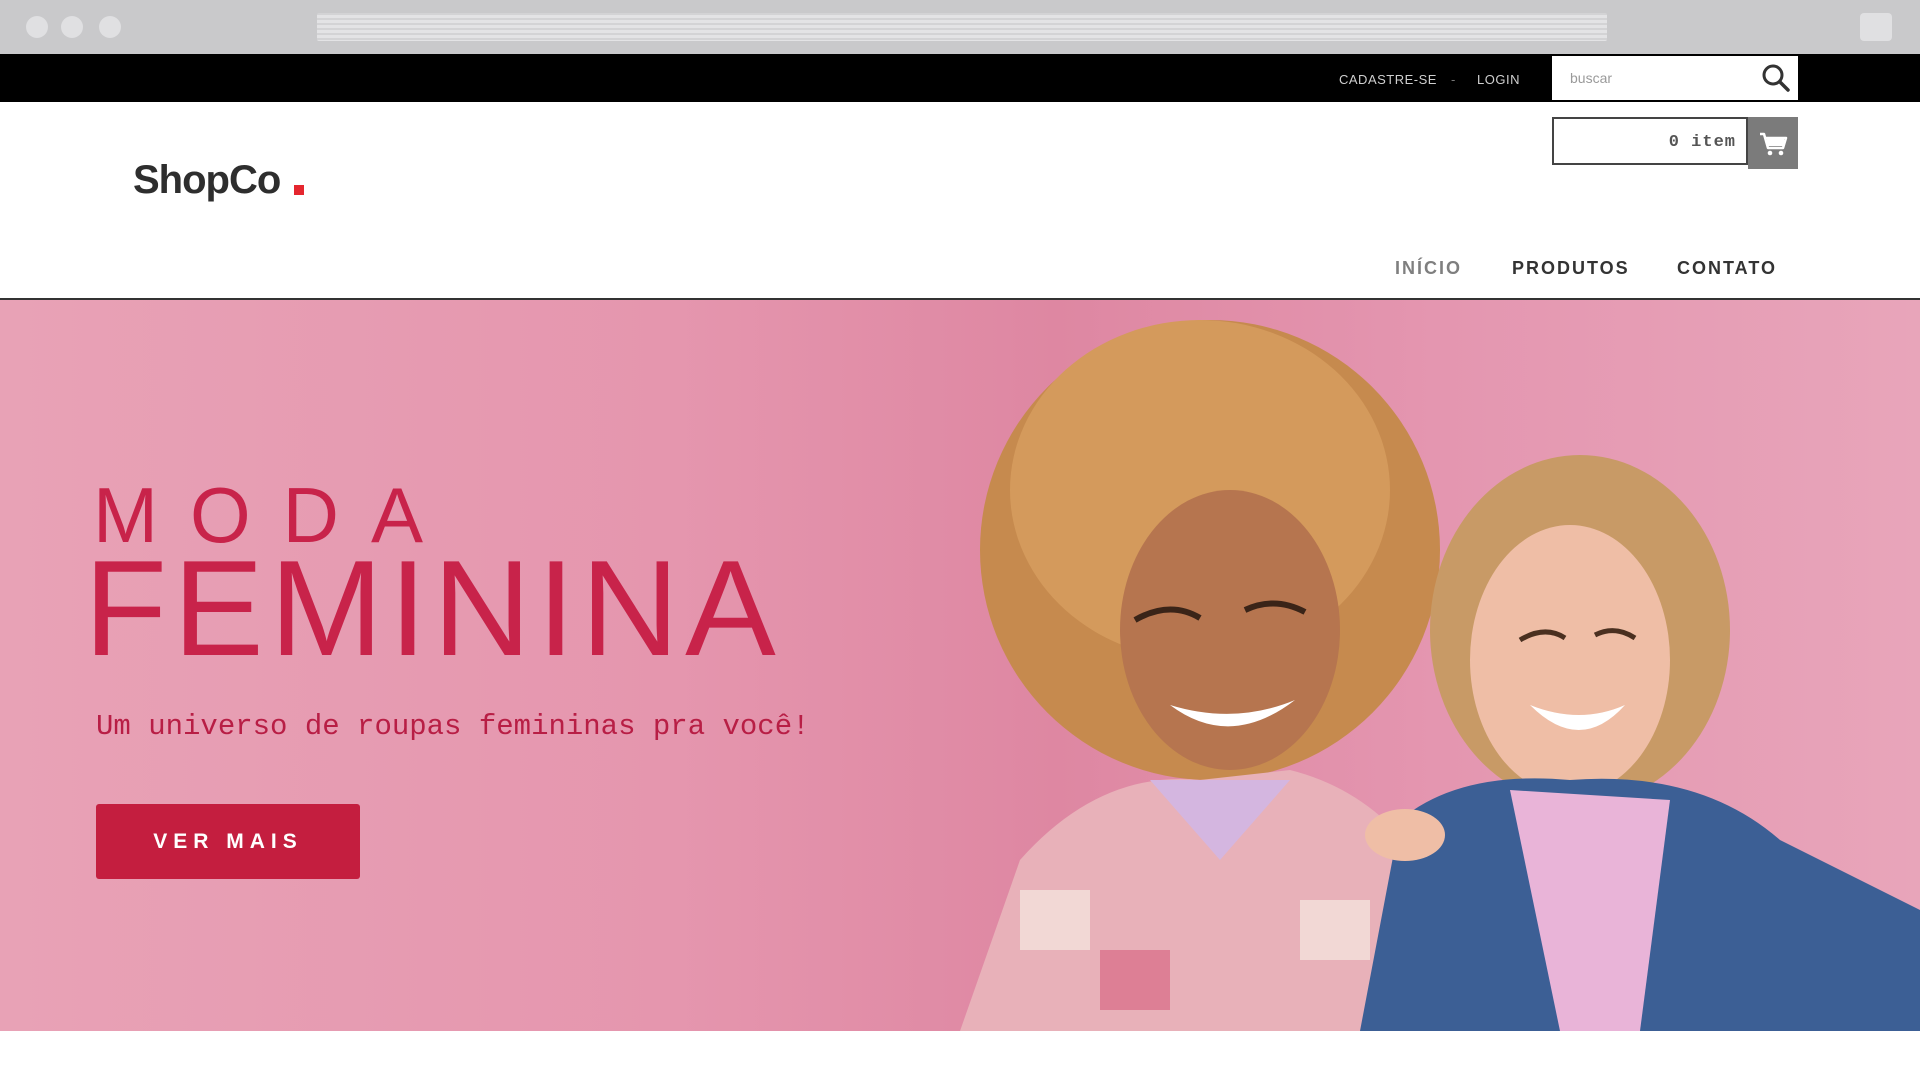  Describe the element at coordinates (1428, 268) in the screenshot. I see `nav-item-inicio: INÍCIO` at that location.